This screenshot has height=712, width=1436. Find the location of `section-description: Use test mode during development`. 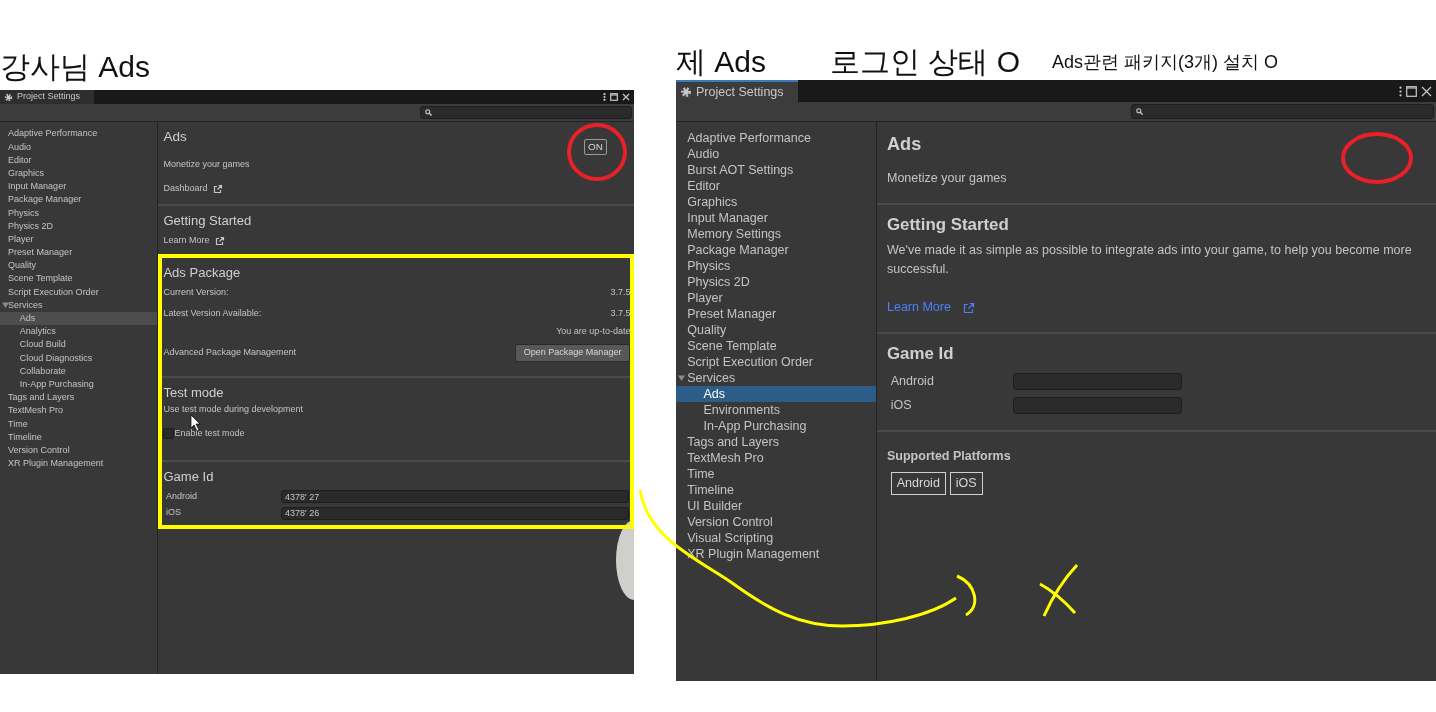

section-description: Use test mode during development is located at coordinates (233, 408).